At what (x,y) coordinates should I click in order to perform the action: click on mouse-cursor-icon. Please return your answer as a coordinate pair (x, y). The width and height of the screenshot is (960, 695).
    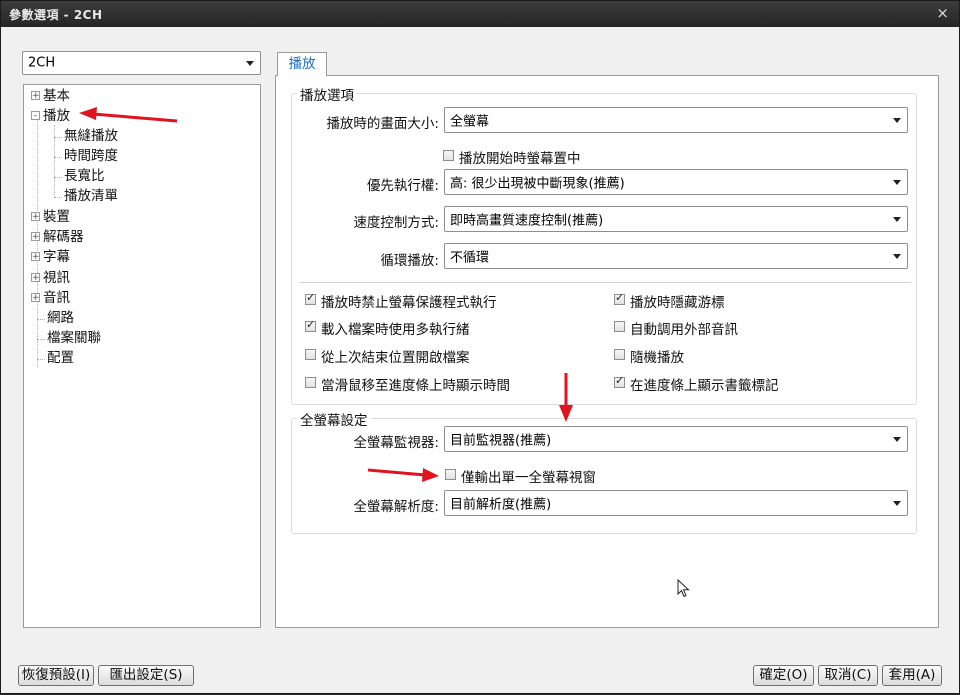
    Looking at the image, I should click on (683, 588).